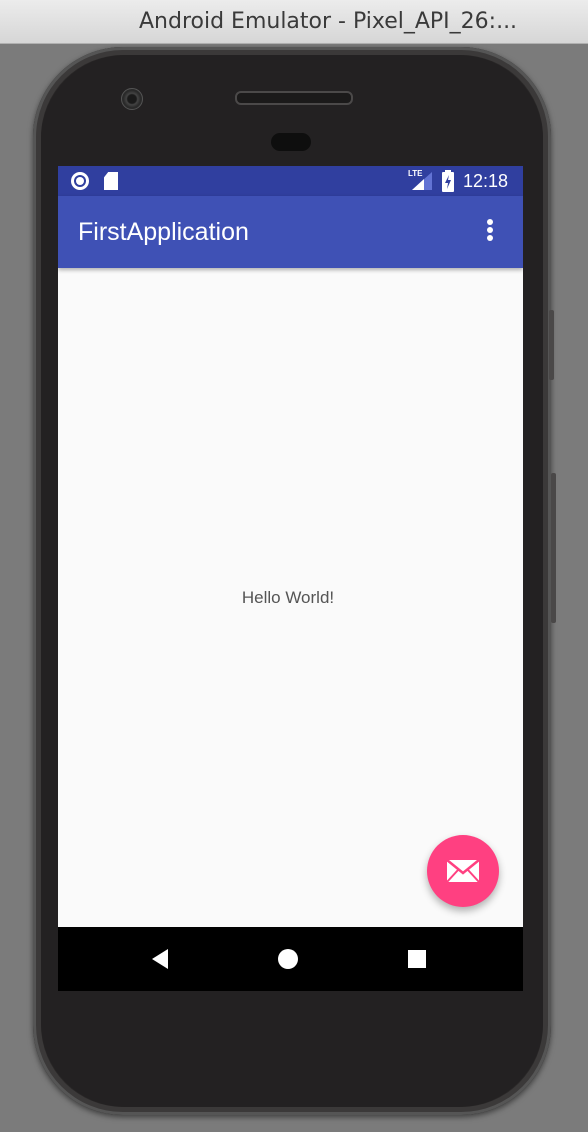 This screenshot has width=588, height=1132. What do you see at coordinates (448, 181) in the screenshot?
I see `battery-icon` at bounding box center [448, 181].